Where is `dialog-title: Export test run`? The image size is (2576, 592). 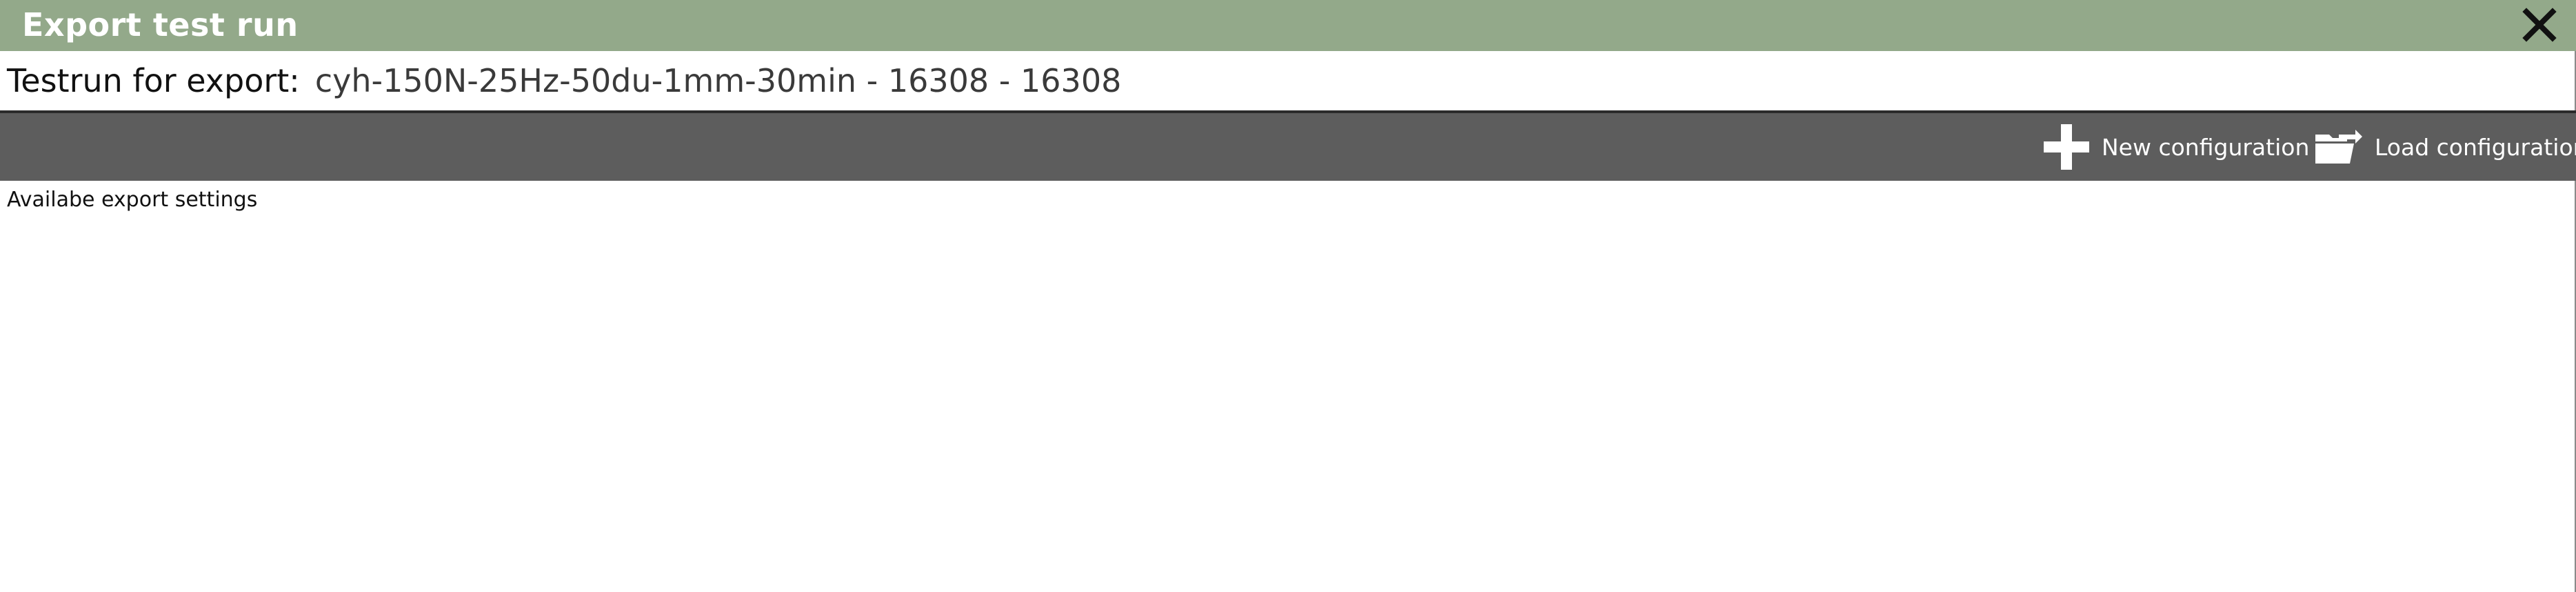
dialog-title: Export test run is located at coordinates (160, 24).